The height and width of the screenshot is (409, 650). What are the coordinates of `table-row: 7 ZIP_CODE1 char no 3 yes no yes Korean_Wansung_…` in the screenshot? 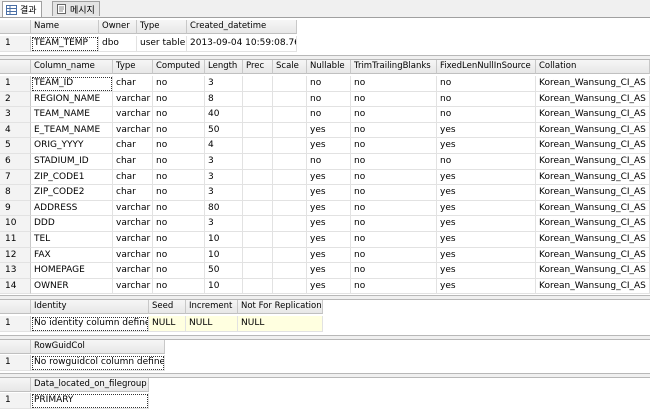 It's located at (325, 177).